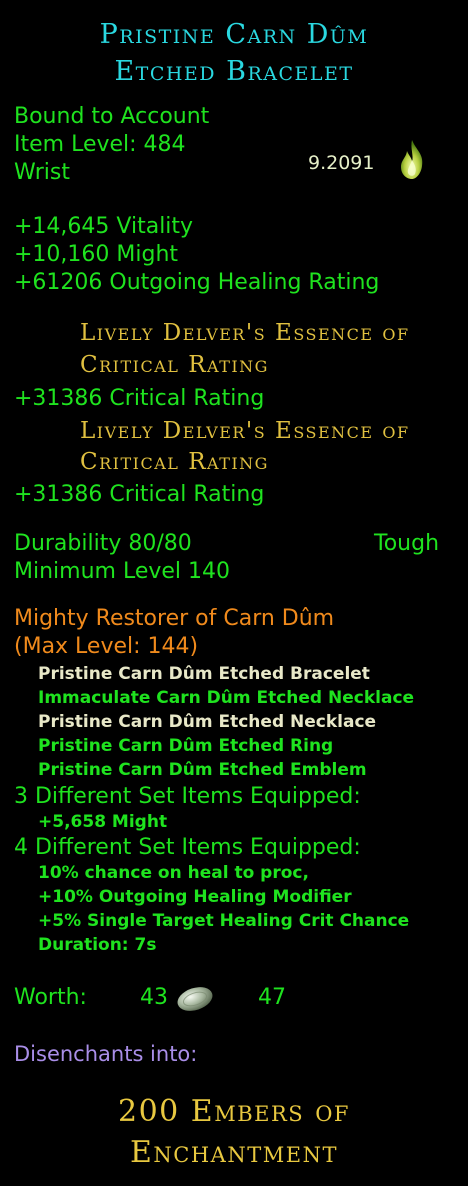 This screenshot has width=468, height=1186. Describe the element at coordinates (187, 796) in the screenshot. I see `set-bonus-header: 3 Different Set Items Equipped:` at that location.